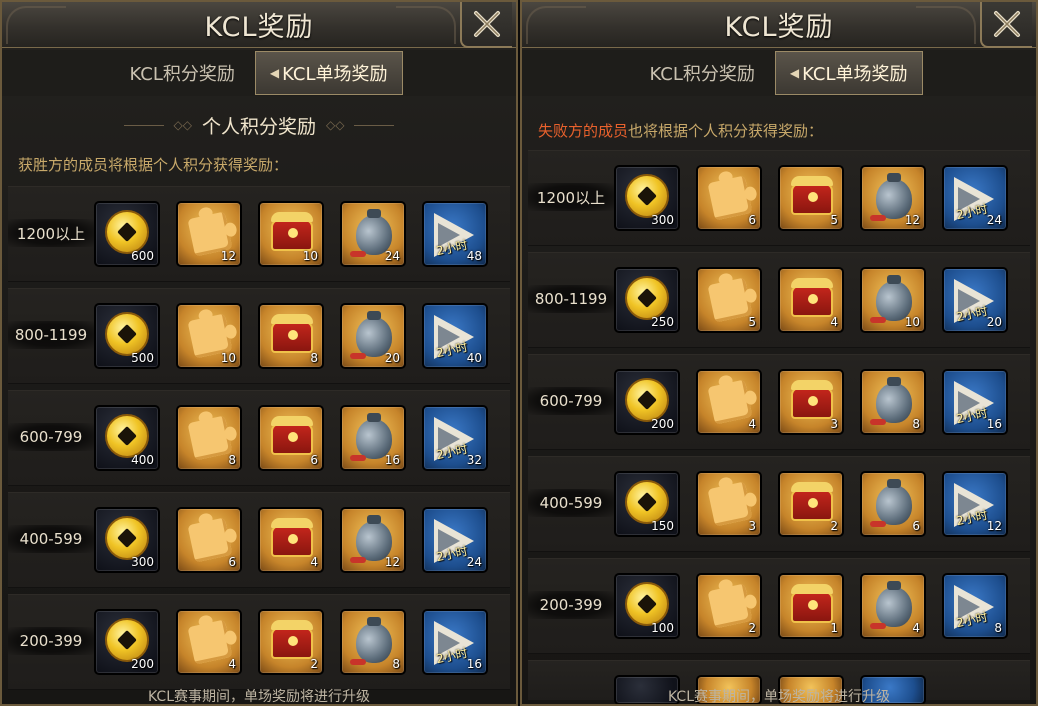 This screenshot has width=1038, height=706. Describe the element at coordinates (455, 234) in the screenshot. I see `reward-slot-exp-flag: 2小时 48` at that location.